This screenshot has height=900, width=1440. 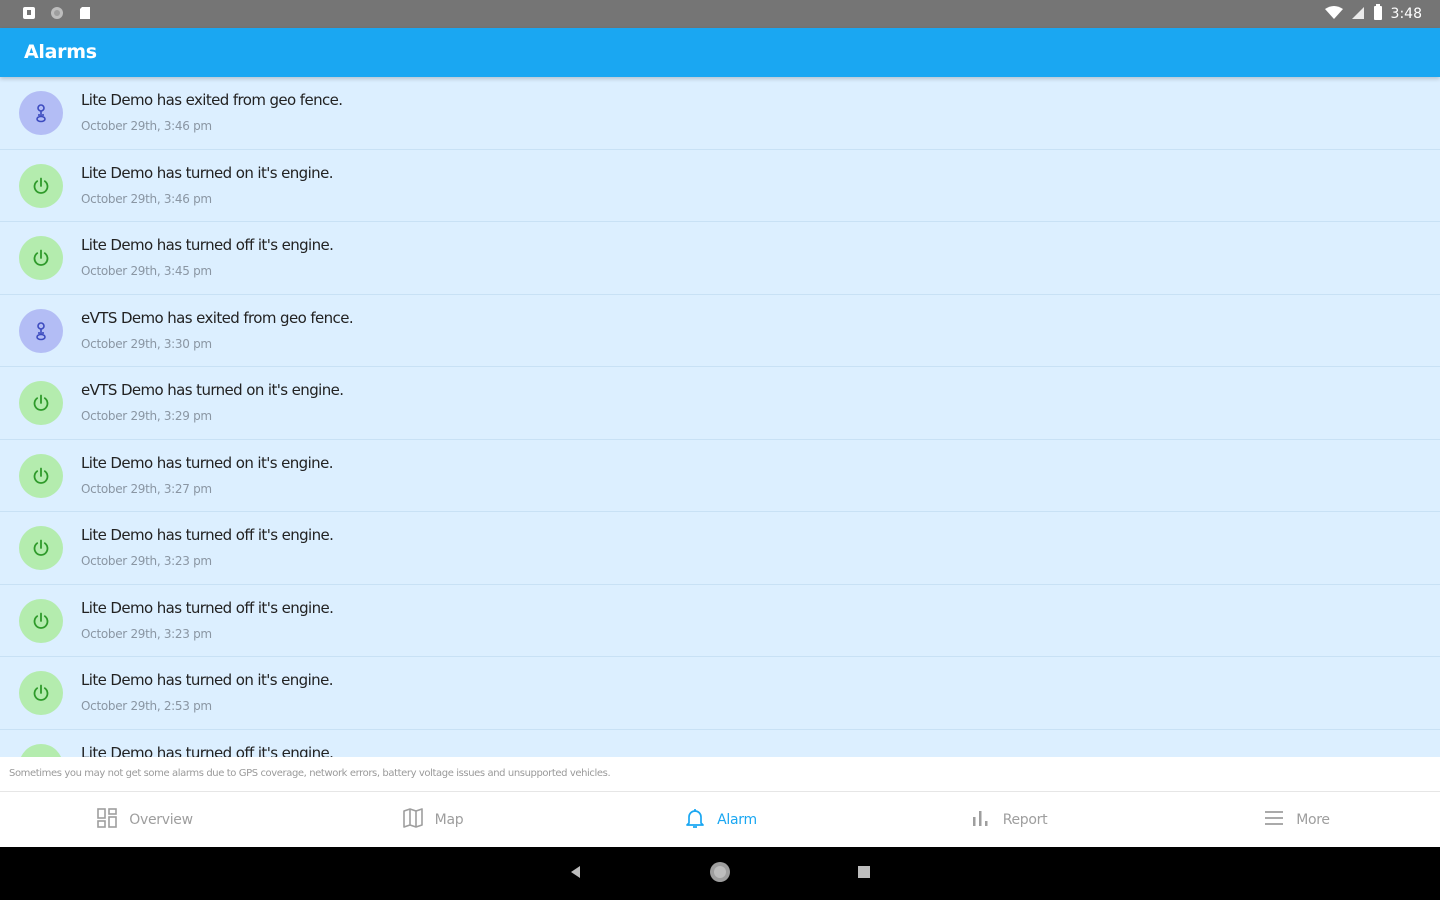 I want to click on back-icon, so click(x=576, y=874).